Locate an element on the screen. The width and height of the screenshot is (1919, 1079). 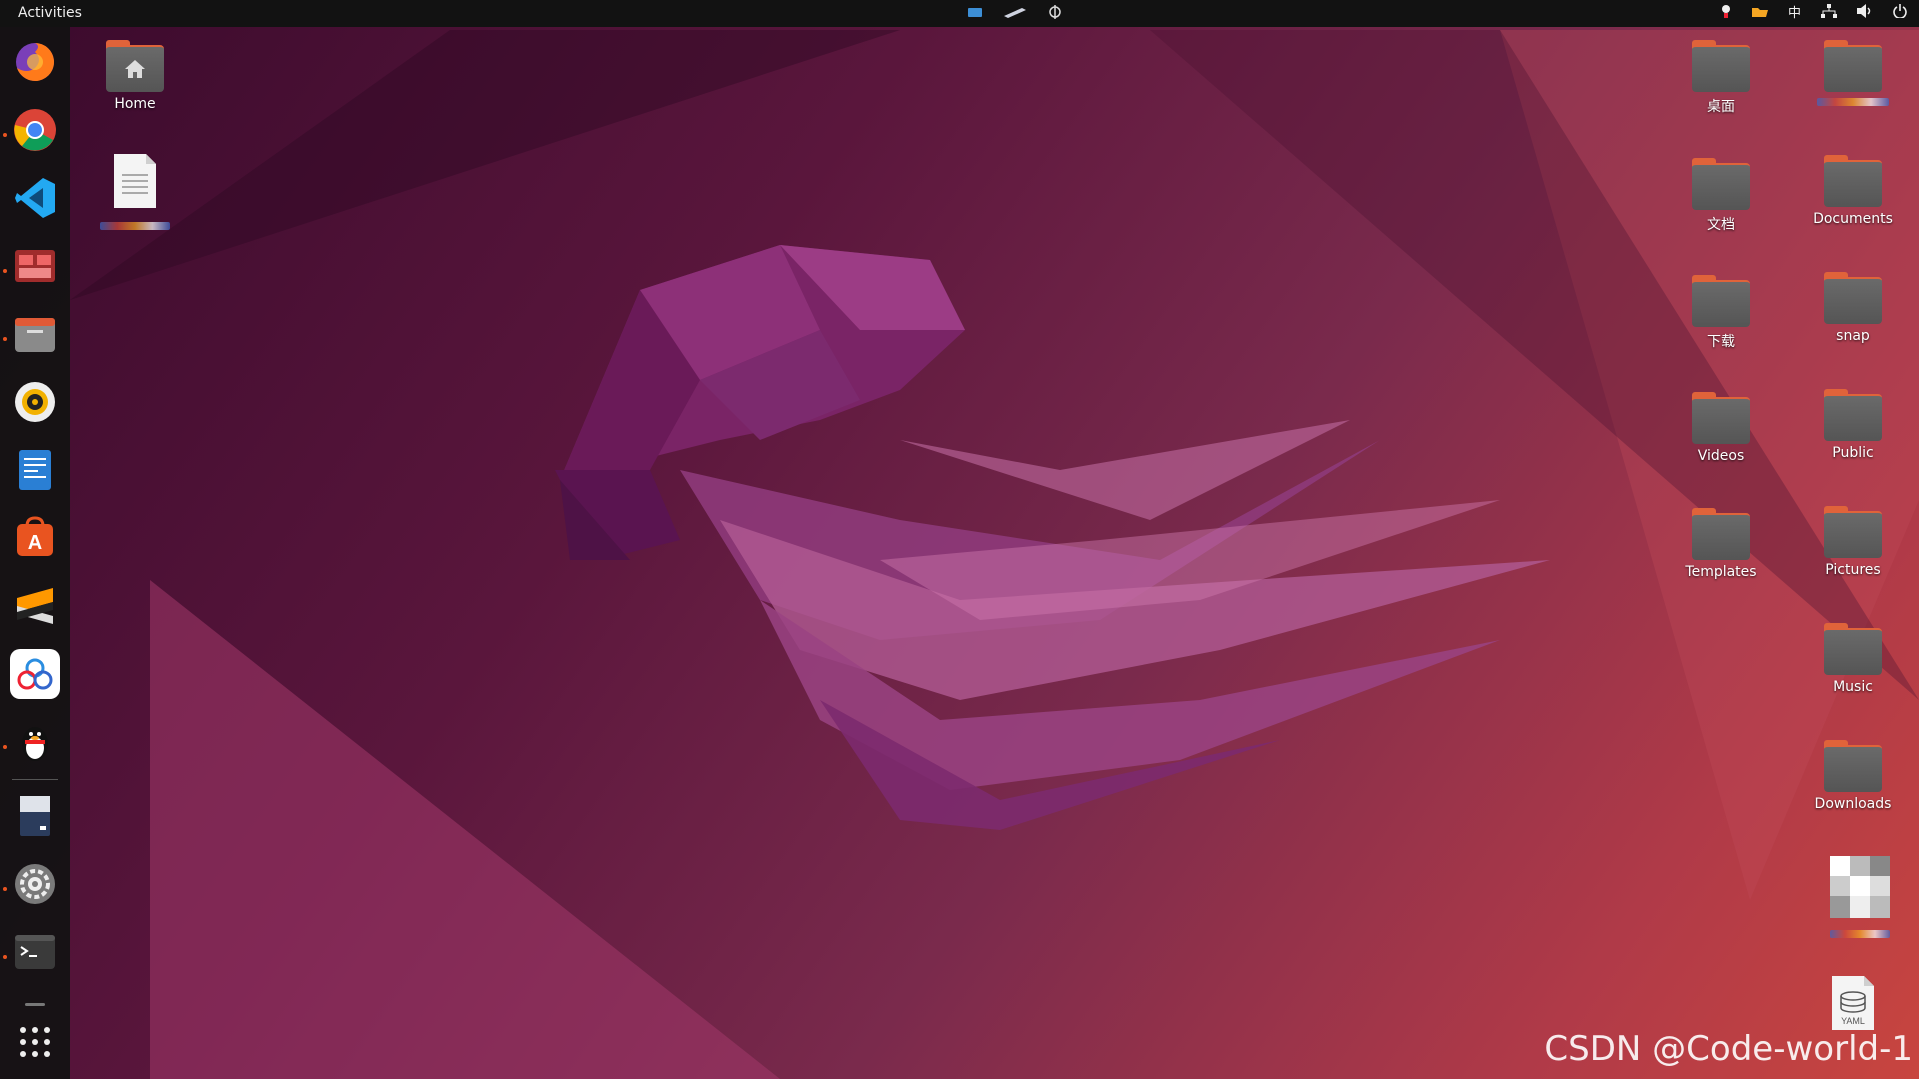
speaker-icon is located at coordinates (35, 402).